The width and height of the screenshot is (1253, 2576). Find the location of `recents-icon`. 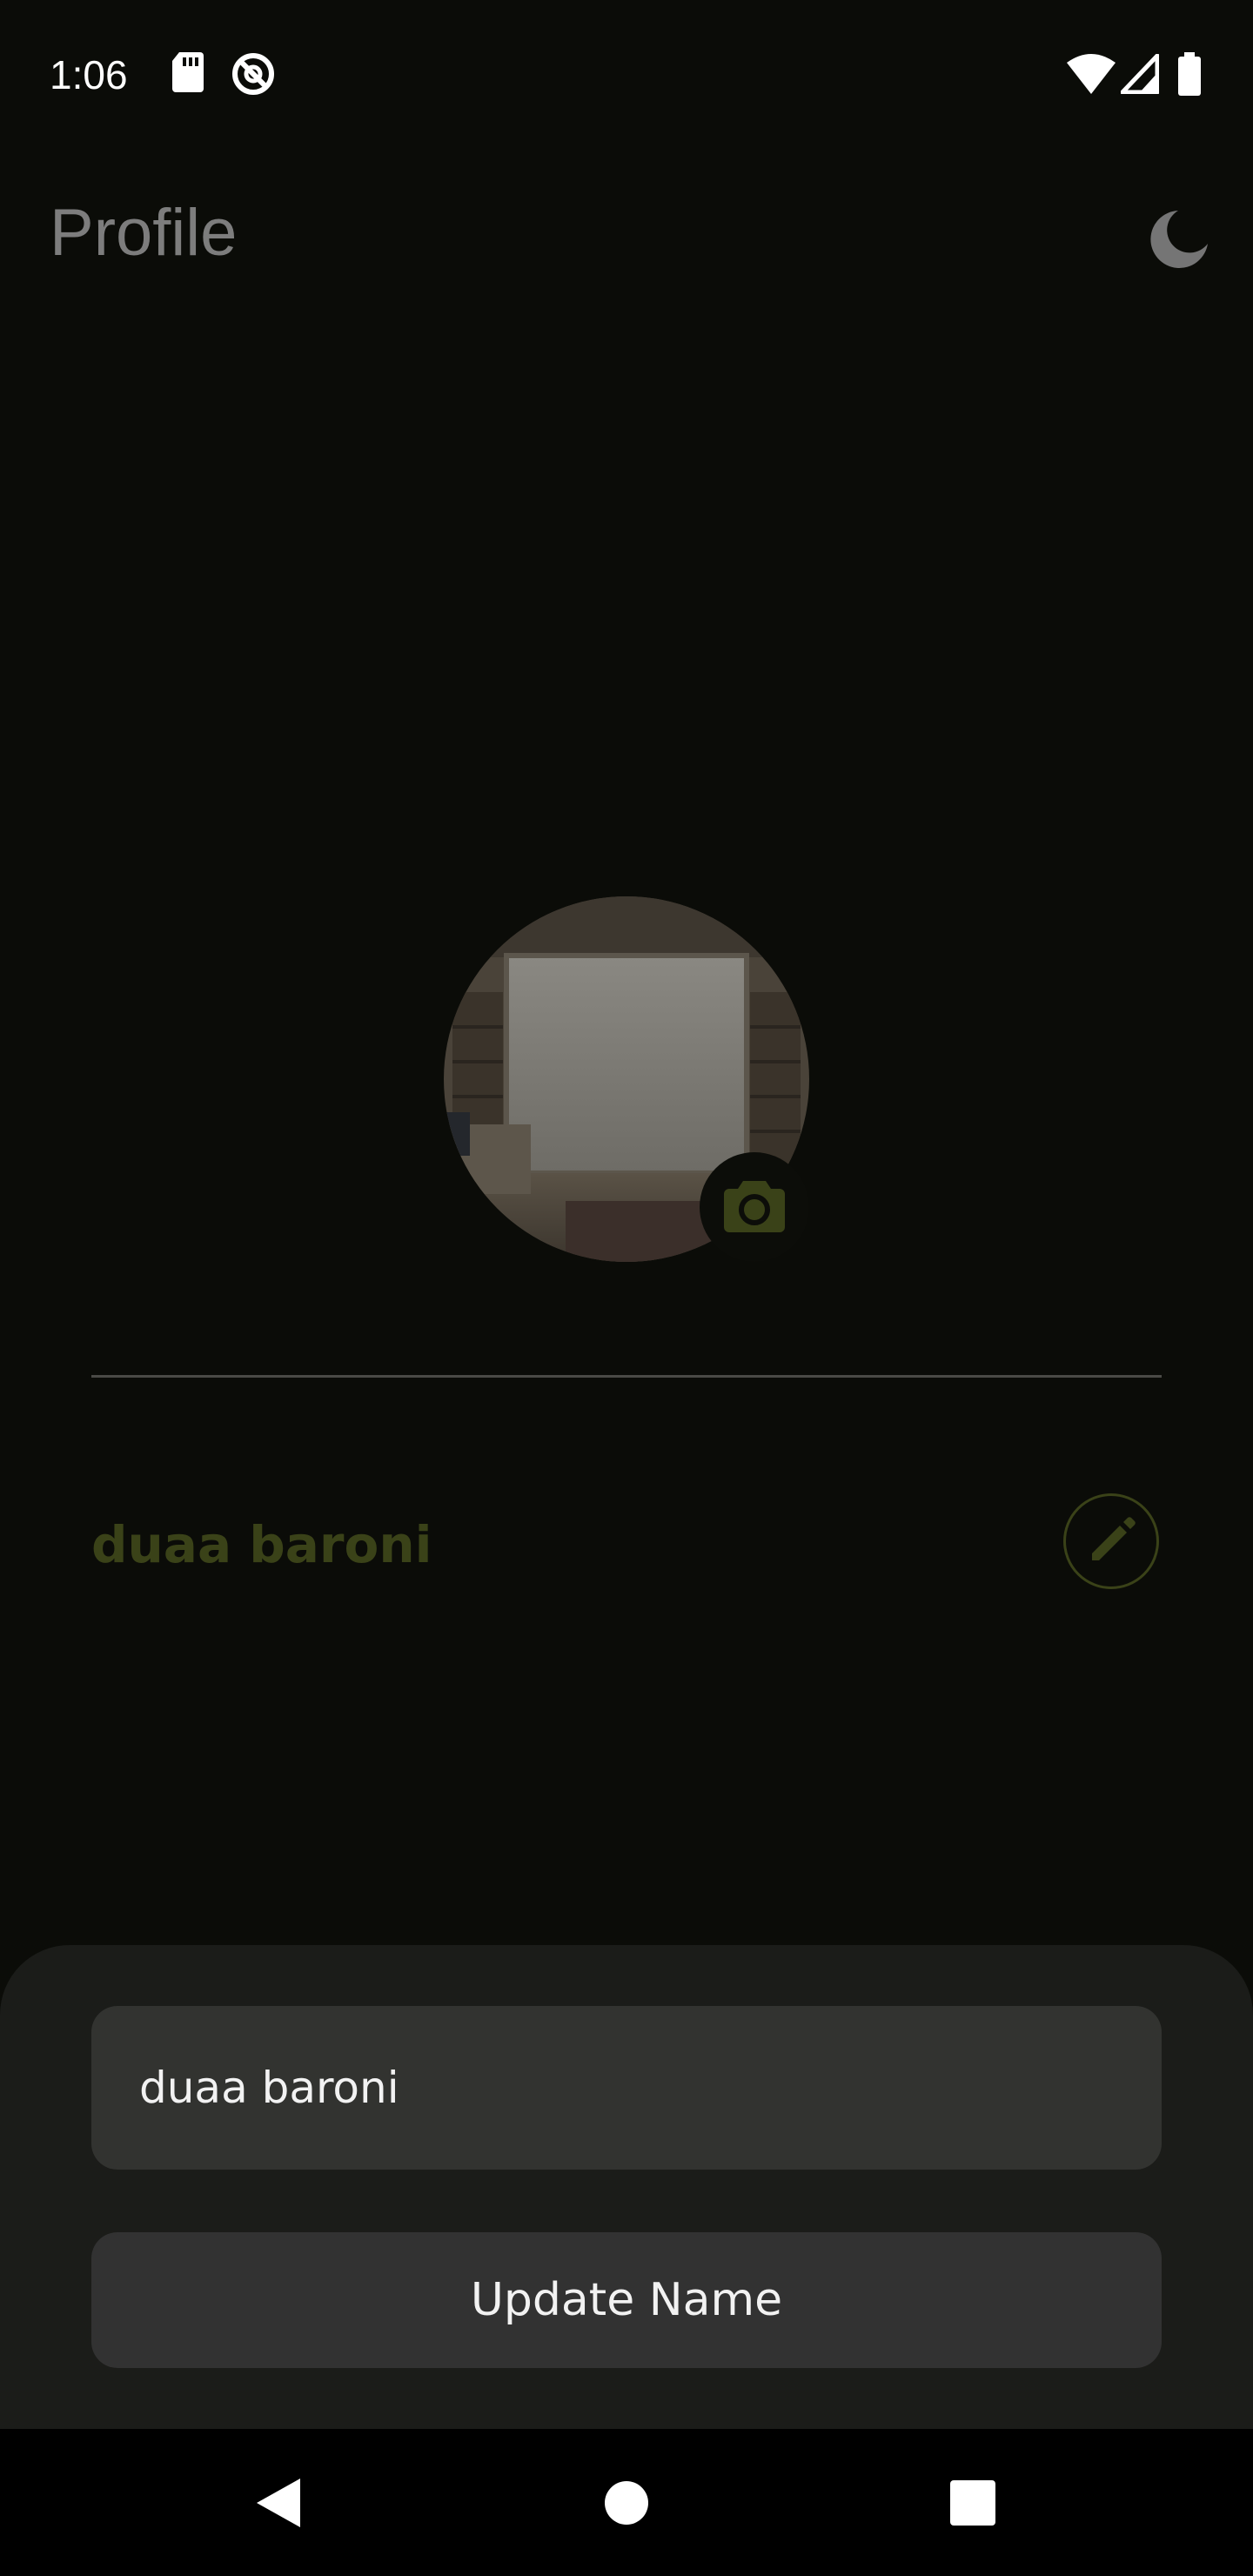

recents-icon is located at coordinates (973, 2503).